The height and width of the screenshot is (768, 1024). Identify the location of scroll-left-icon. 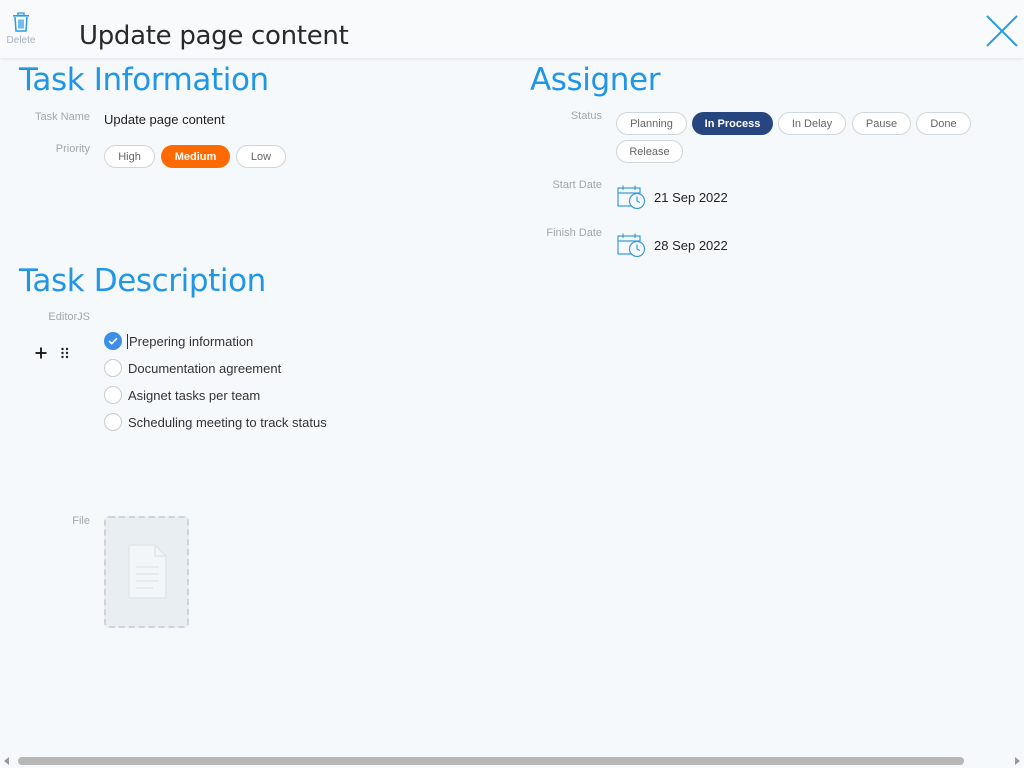
(7, 761).